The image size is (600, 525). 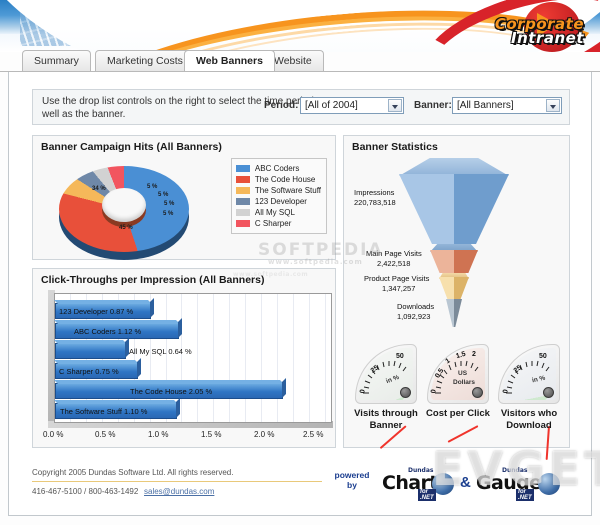 What do you see at coordinates (171, 391) in the screenshot?
I see `bar-label-the-code-house: The Code House 2.05 %` at bounding box center [171, 391].